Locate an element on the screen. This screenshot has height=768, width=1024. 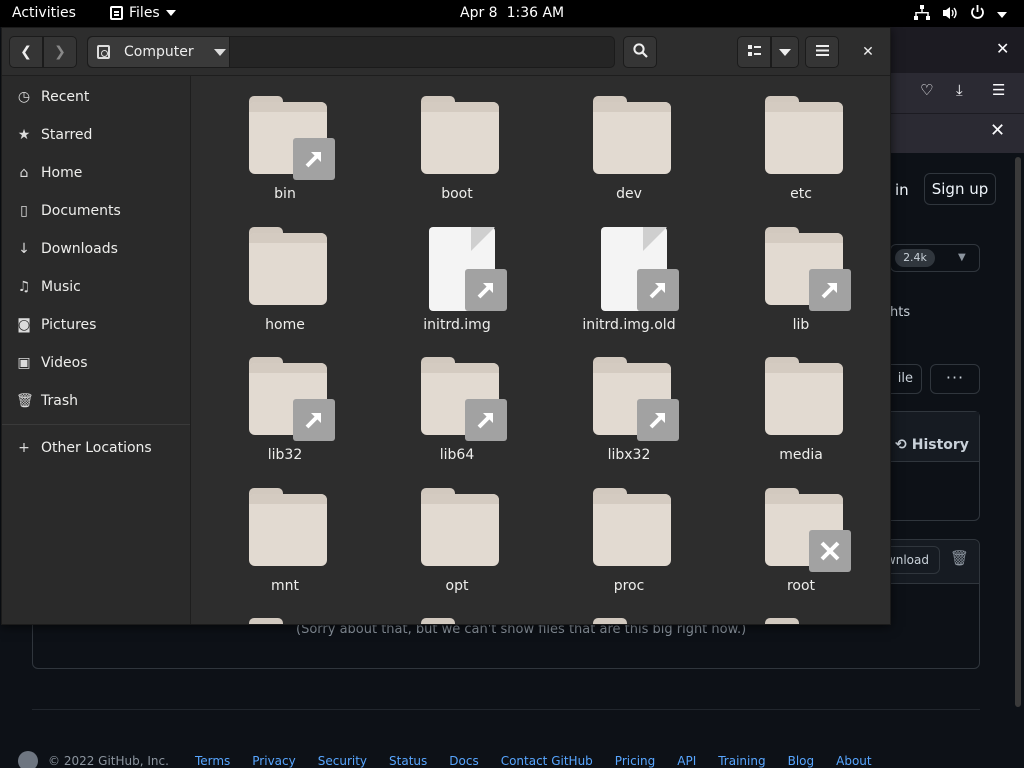
folder-item: dev is located at coordinates (629, 141).